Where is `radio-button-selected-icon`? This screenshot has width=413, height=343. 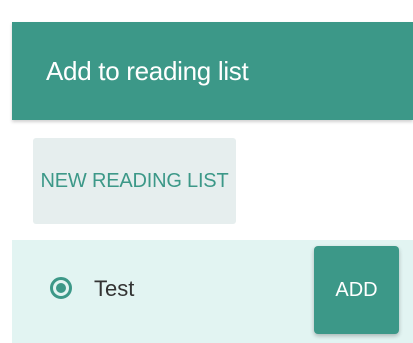 radio-button-selected-icon is located at coordinates (61, 288).